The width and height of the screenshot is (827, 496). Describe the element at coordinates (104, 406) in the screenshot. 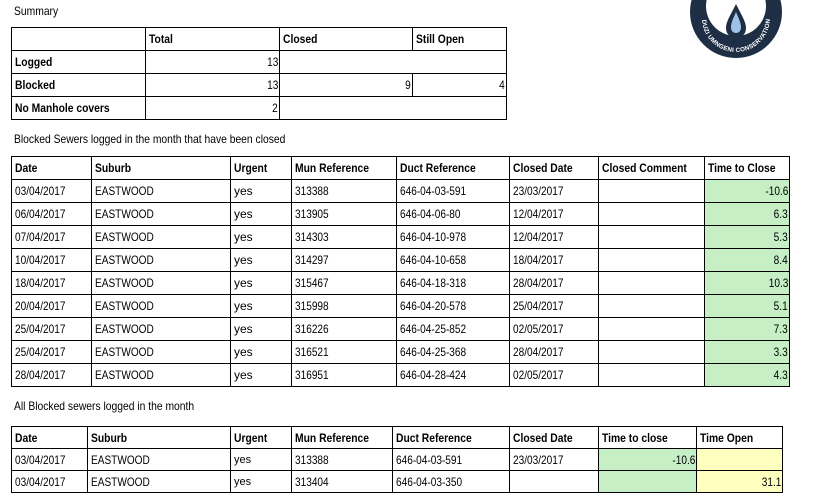

I see `all-section-title: All Blocked sewers logged in the month` at that location.